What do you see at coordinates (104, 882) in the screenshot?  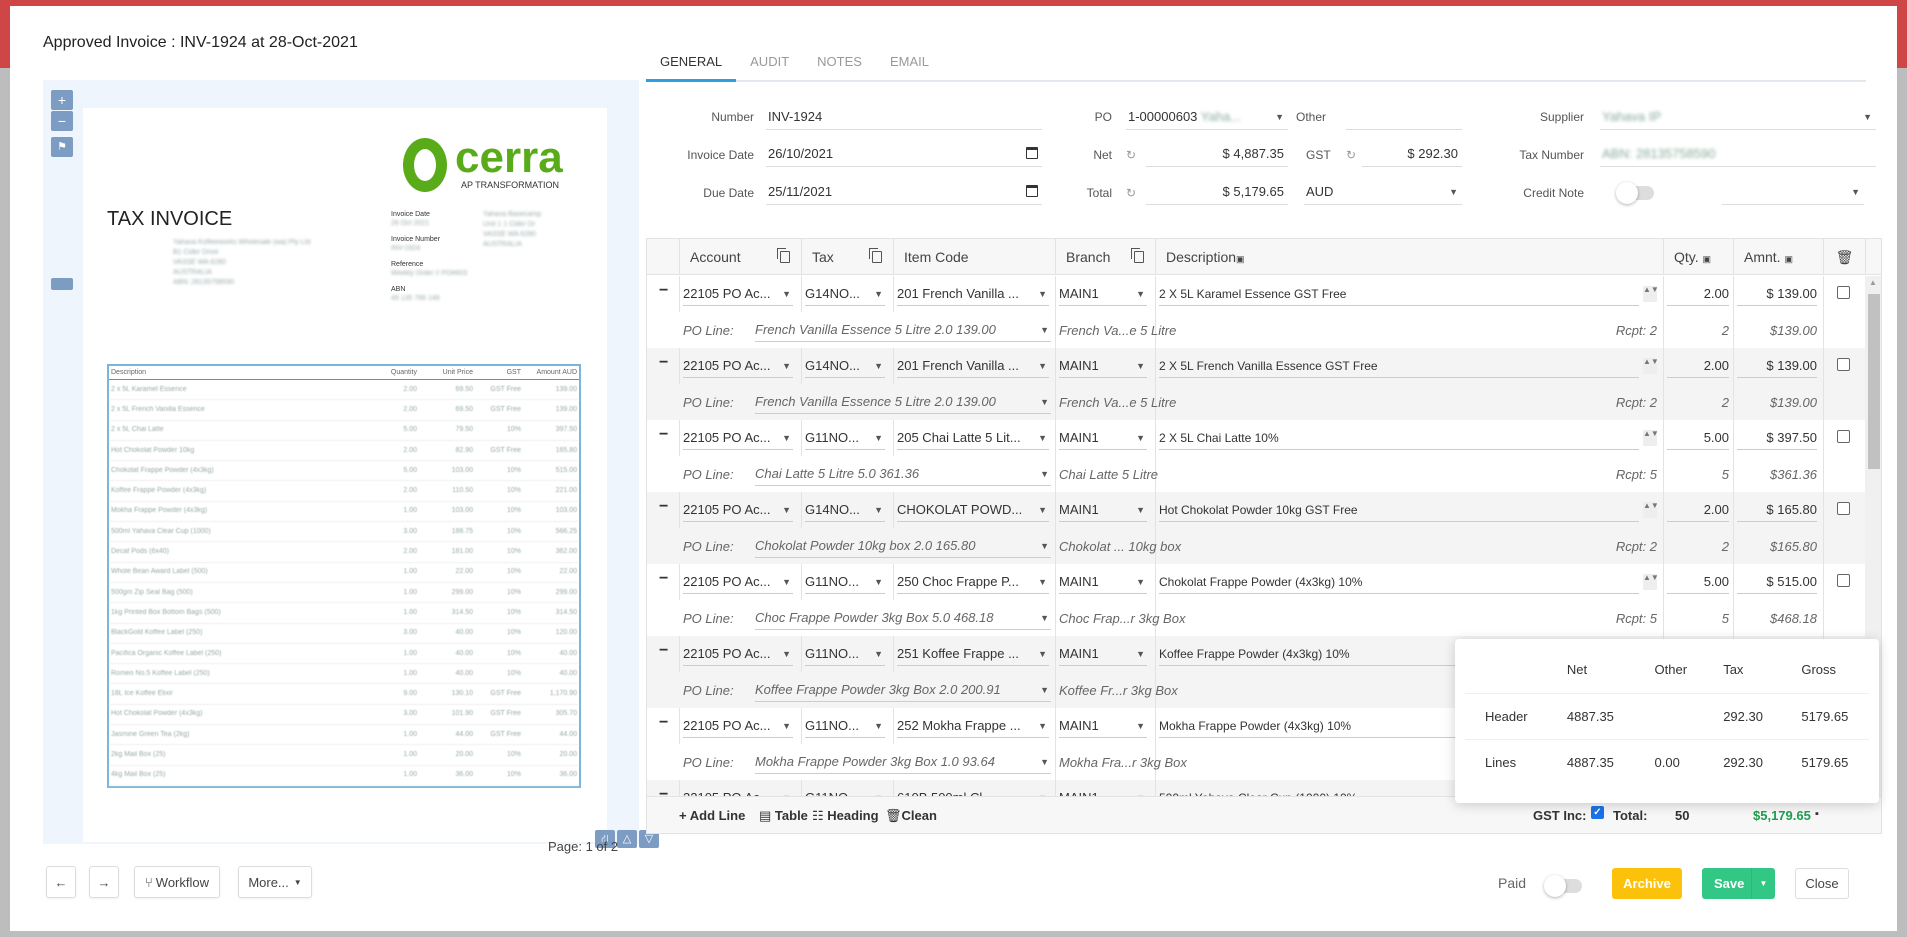 I see `next-button: →` at bounding box center [104, 882].